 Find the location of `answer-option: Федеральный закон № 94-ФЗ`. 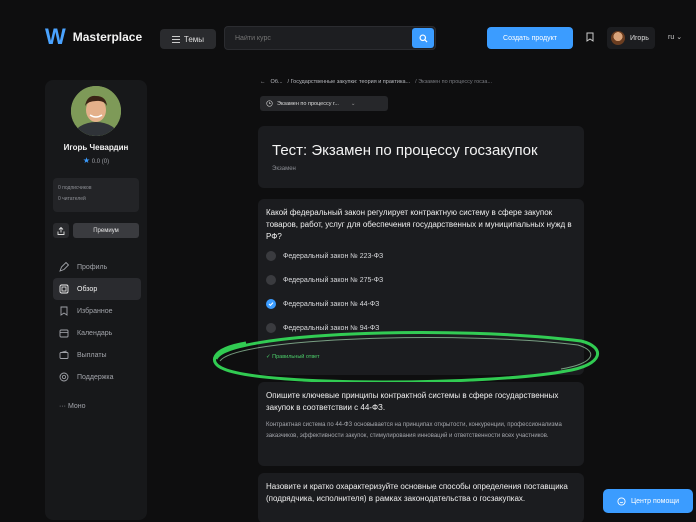

answer-option: Федеральный закон № 94-ФЗ is located at coordinates (322, 328).